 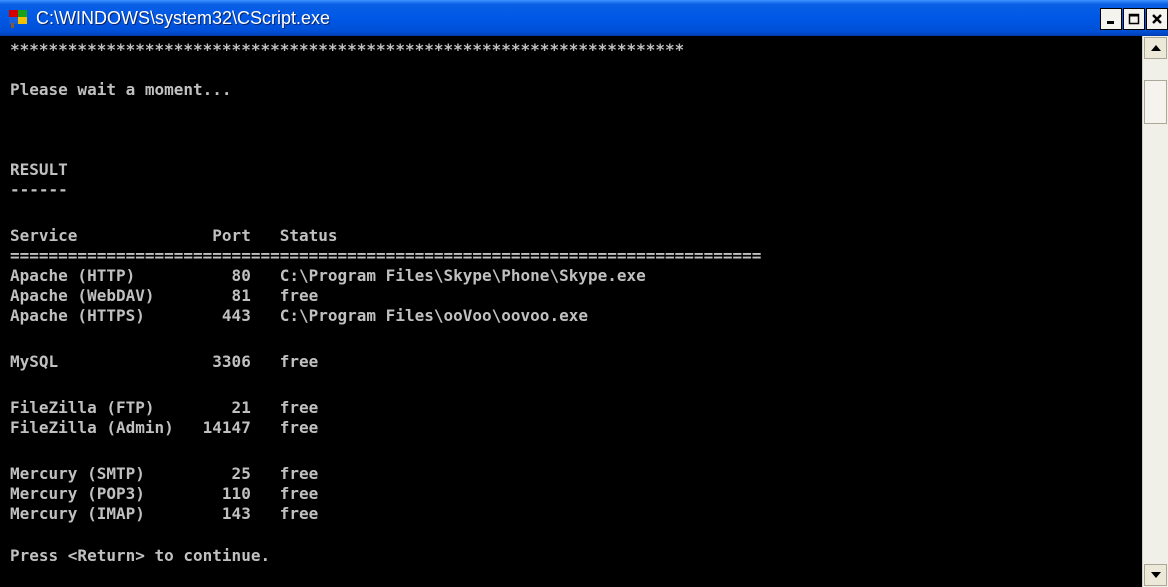 What do you see at coordinates (140, 555) in the screenshot?
I see `console-line: Press <Return> to continue.` at bounding box center [140, 555].